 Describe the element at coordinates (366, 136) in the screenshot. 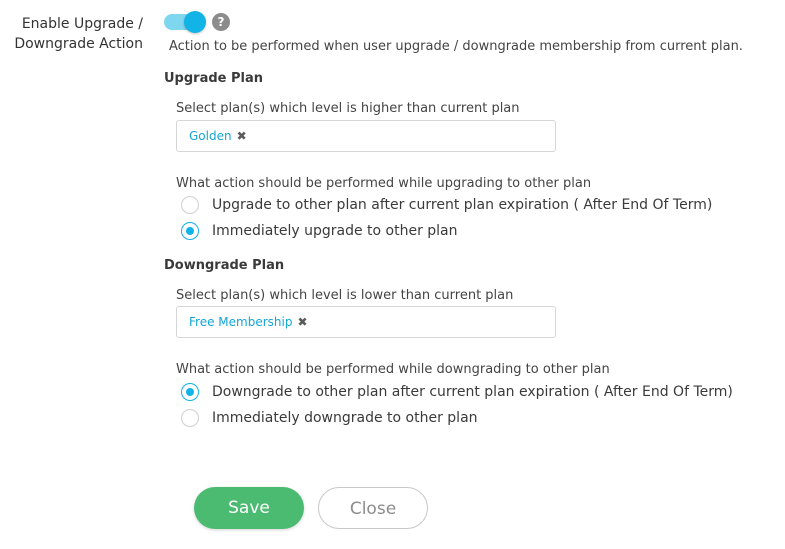

I see `upgrade-plan-select: Golden ✖` at that location.